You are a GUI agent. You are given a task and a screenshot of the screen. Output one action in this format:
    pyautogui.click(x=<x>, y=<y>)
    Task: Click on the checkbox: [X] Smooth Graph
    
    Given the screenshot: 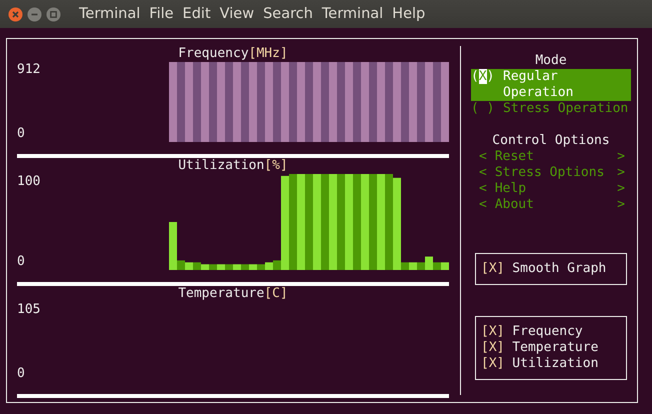 What is the action you would take?
    pyautogui.click(x=551, y=269)
    